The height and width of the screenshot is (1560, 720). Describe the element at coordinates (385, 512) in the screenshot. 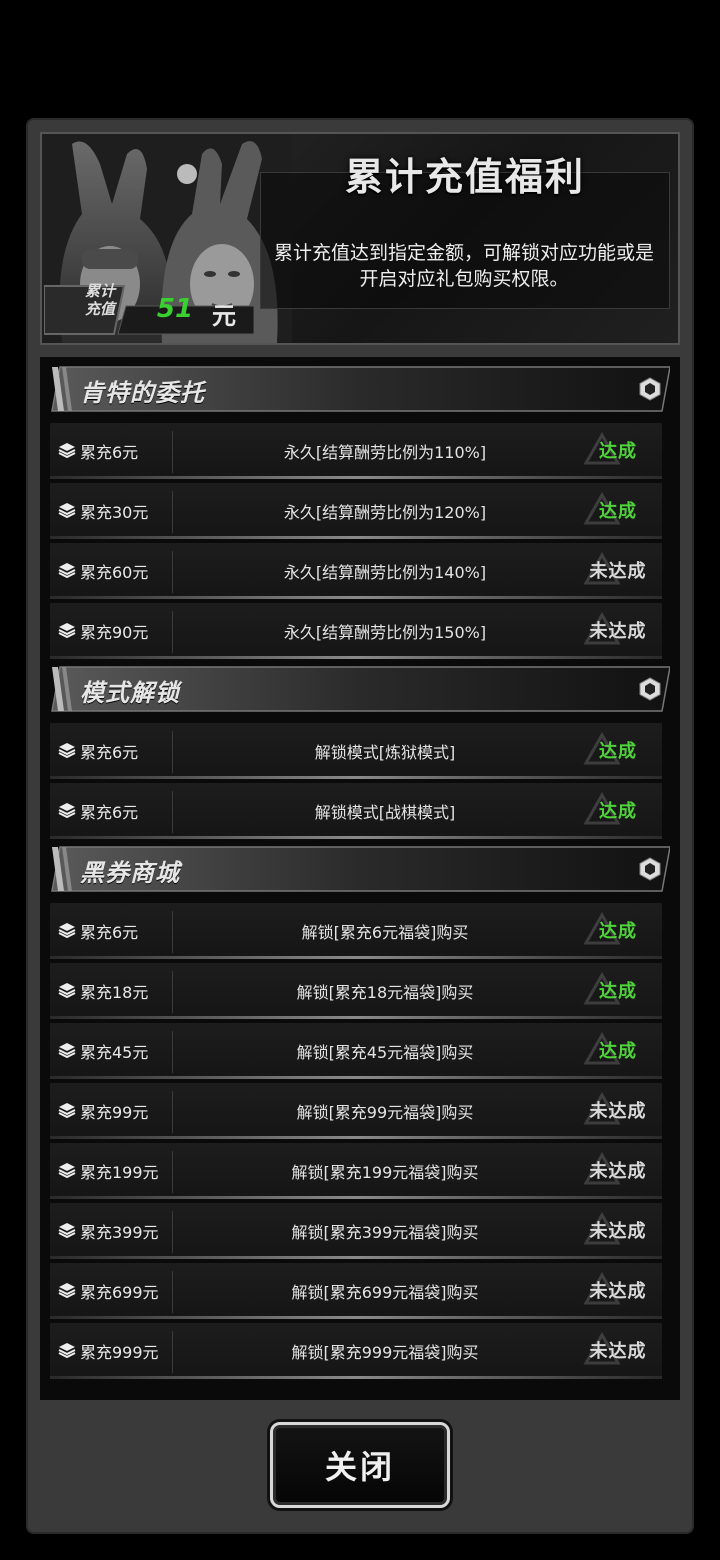

I see `reward-description: 永久[结算酬劳比例为120%]` at that location.